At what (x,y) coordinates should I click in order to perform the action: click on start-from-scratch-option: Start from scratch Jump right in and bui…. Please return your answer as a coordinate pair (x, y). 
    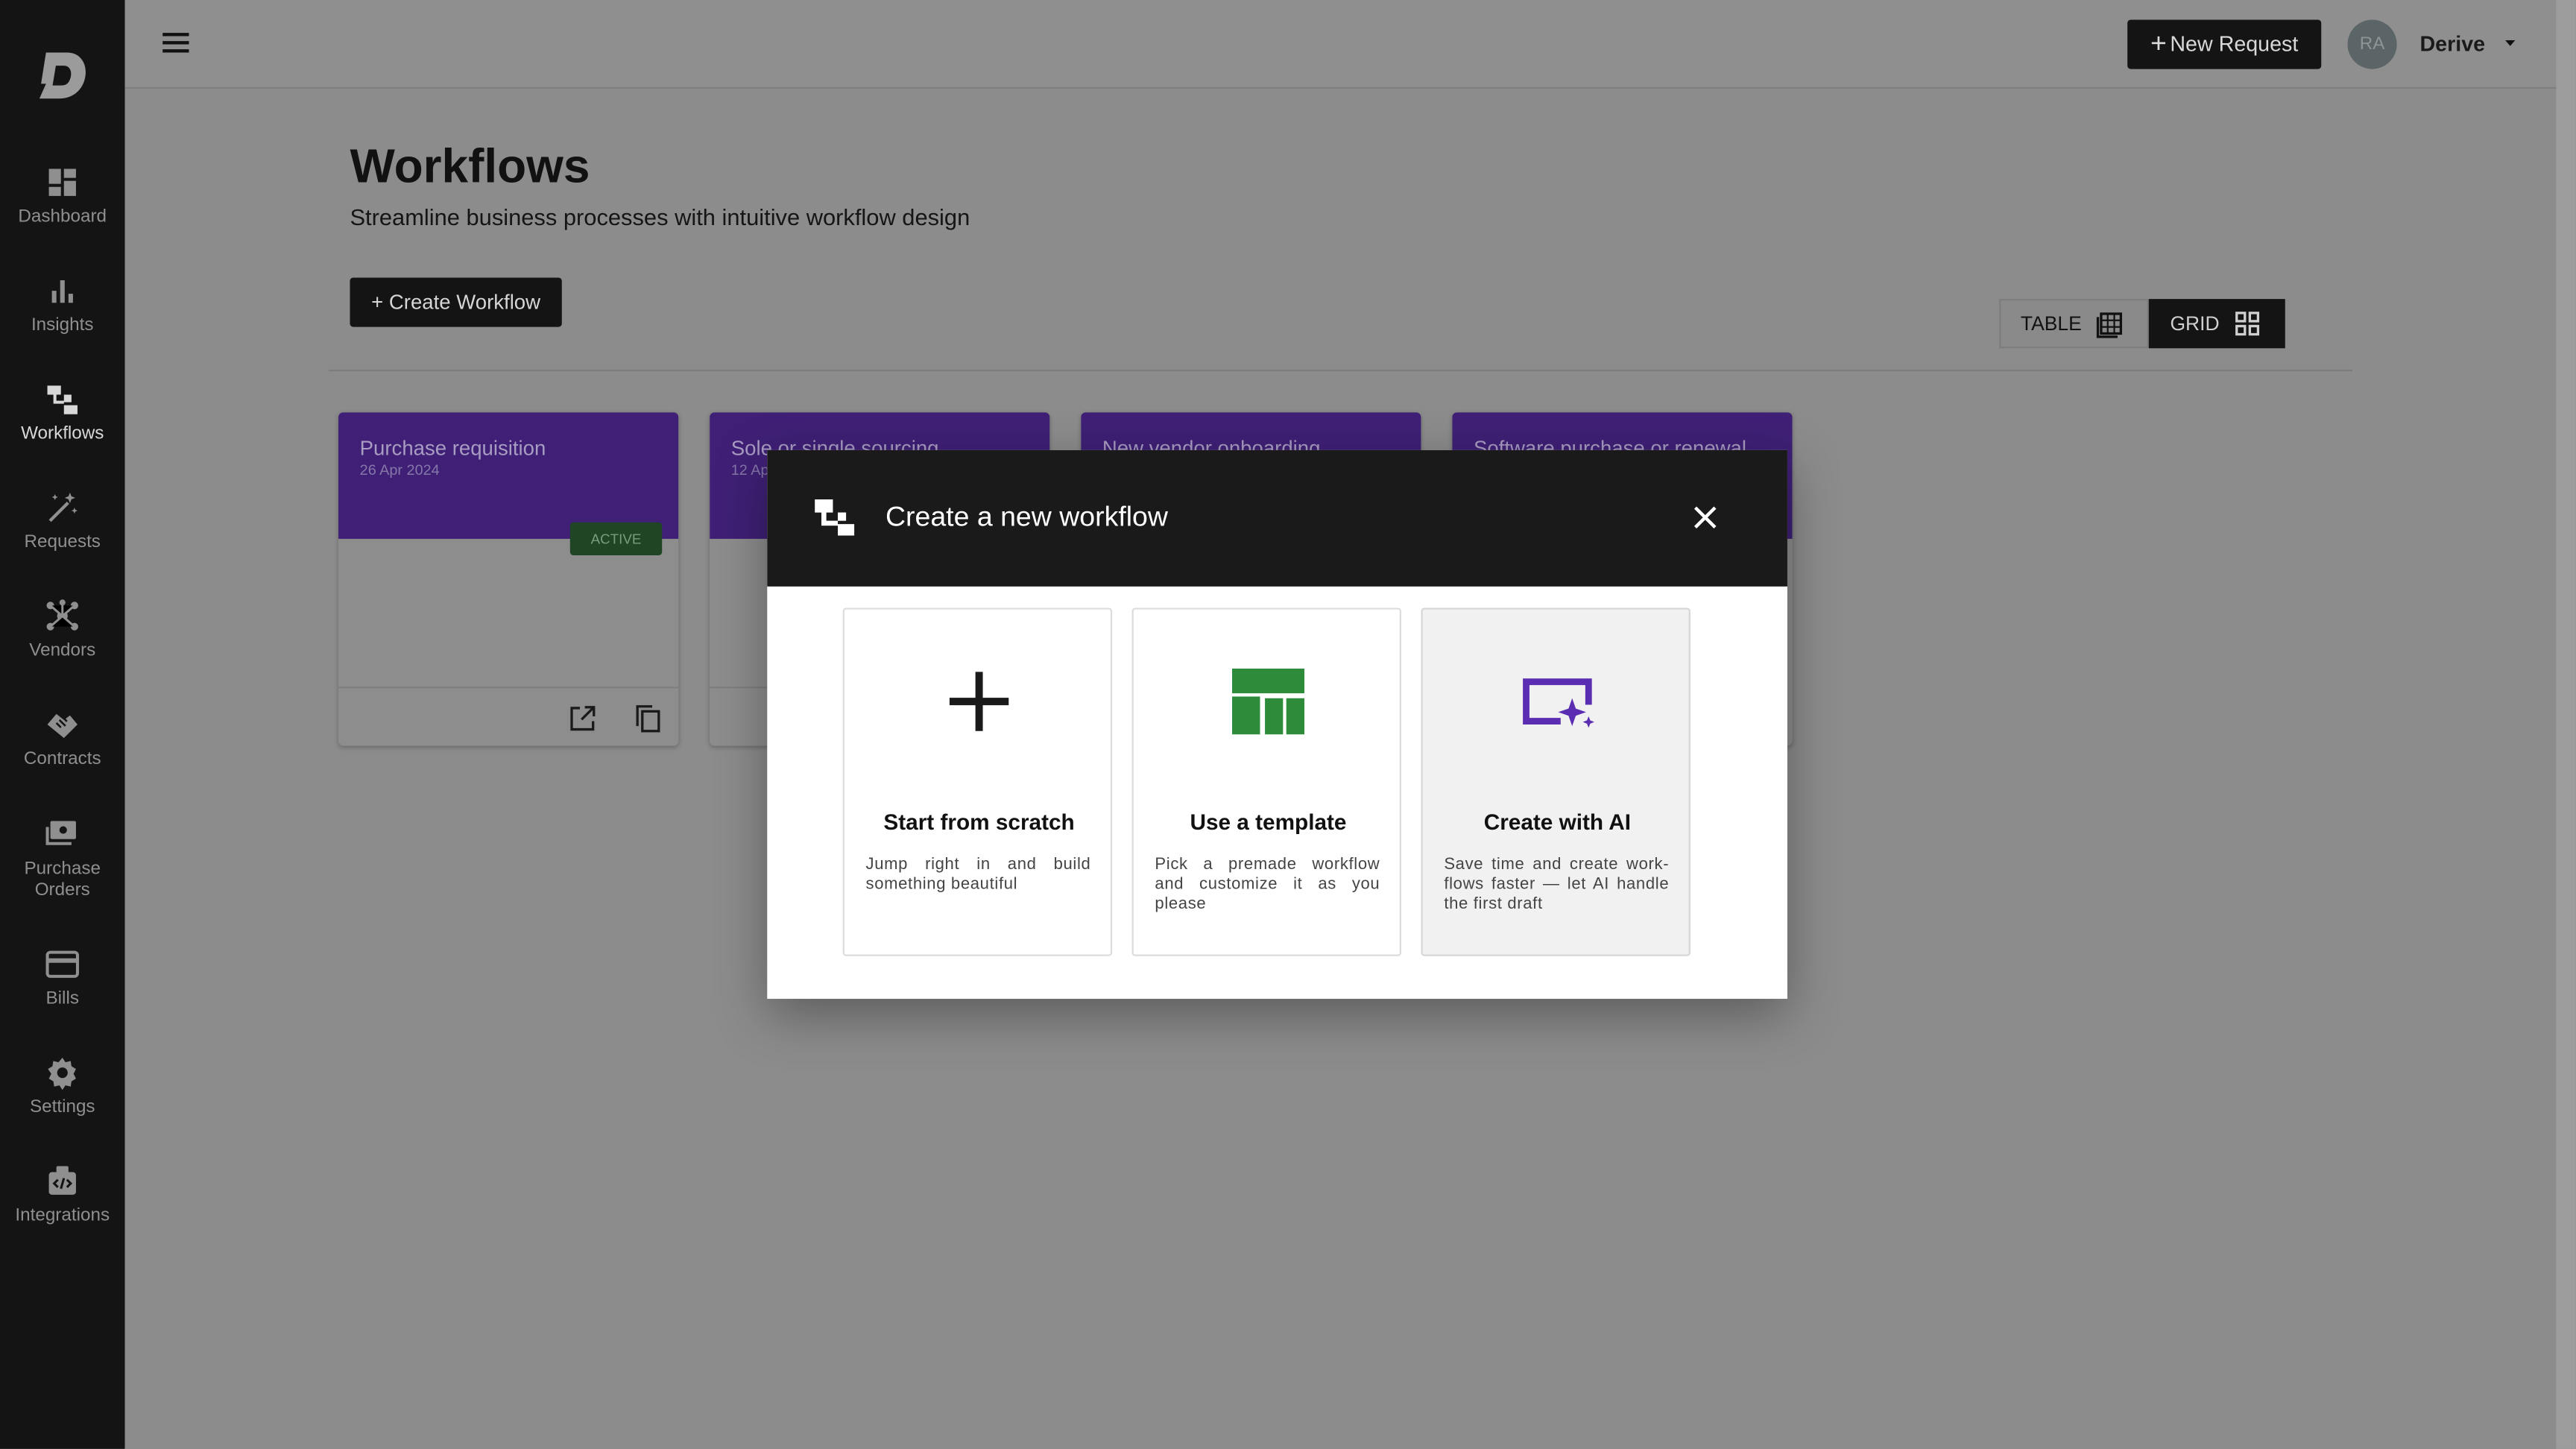
    Looking at the image, I should click on (978, 781).